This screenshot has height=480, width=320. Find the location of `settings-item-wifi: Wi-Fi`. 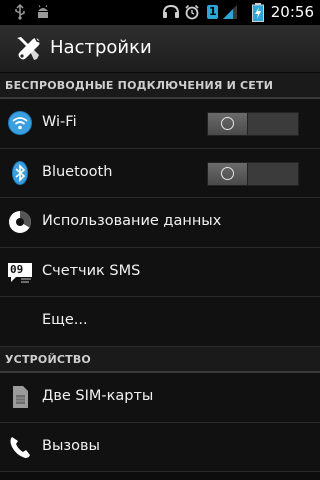

settings-item-wifi: Wi-Fi is located at coordinates (160, 124).